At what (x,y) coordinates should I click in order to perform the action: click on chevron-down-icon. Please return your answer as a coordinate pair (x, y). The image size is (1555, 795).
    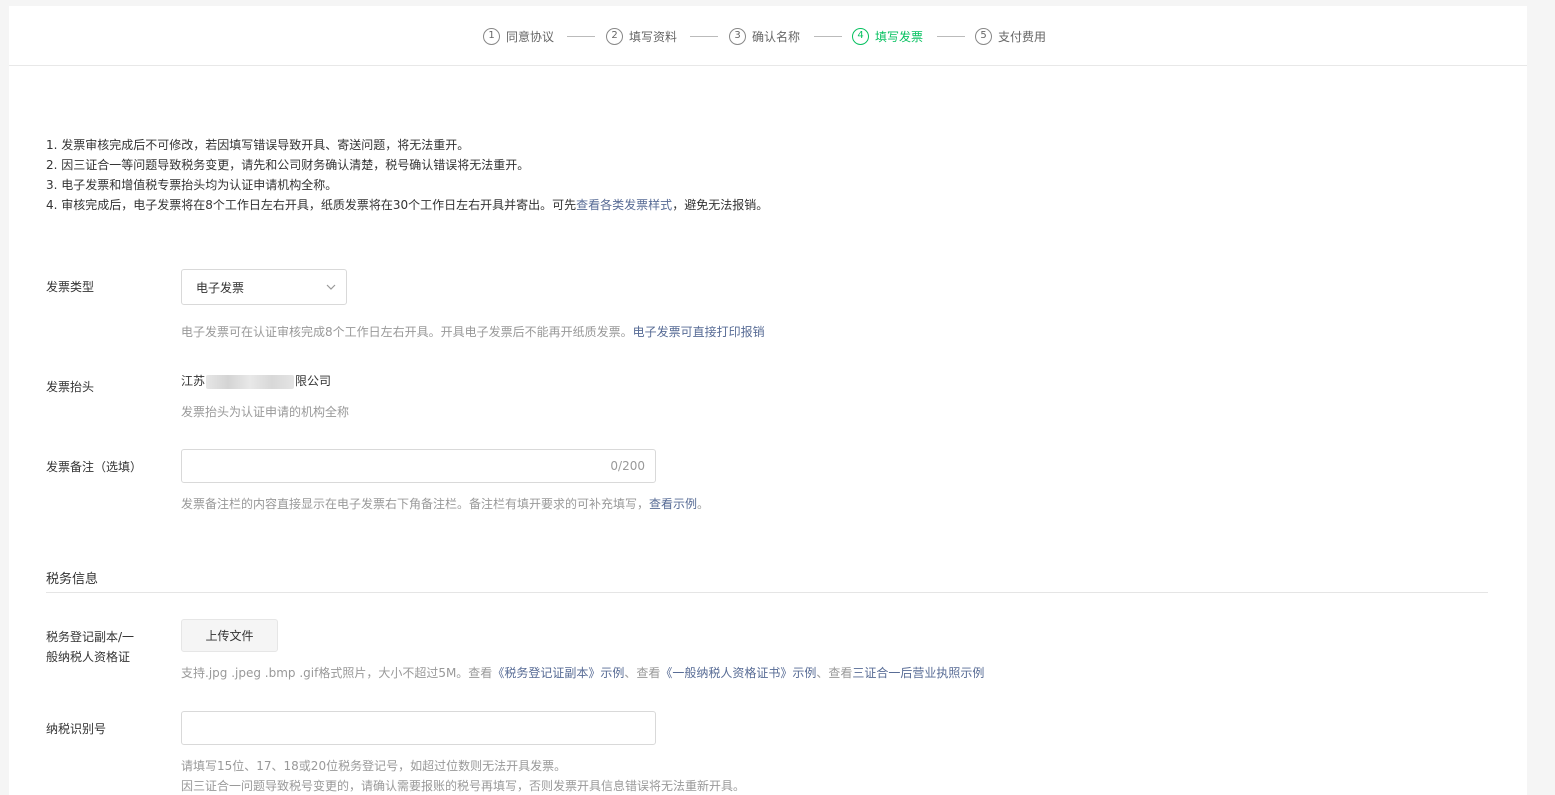
    Looking at the image, I should click on (331, 287).